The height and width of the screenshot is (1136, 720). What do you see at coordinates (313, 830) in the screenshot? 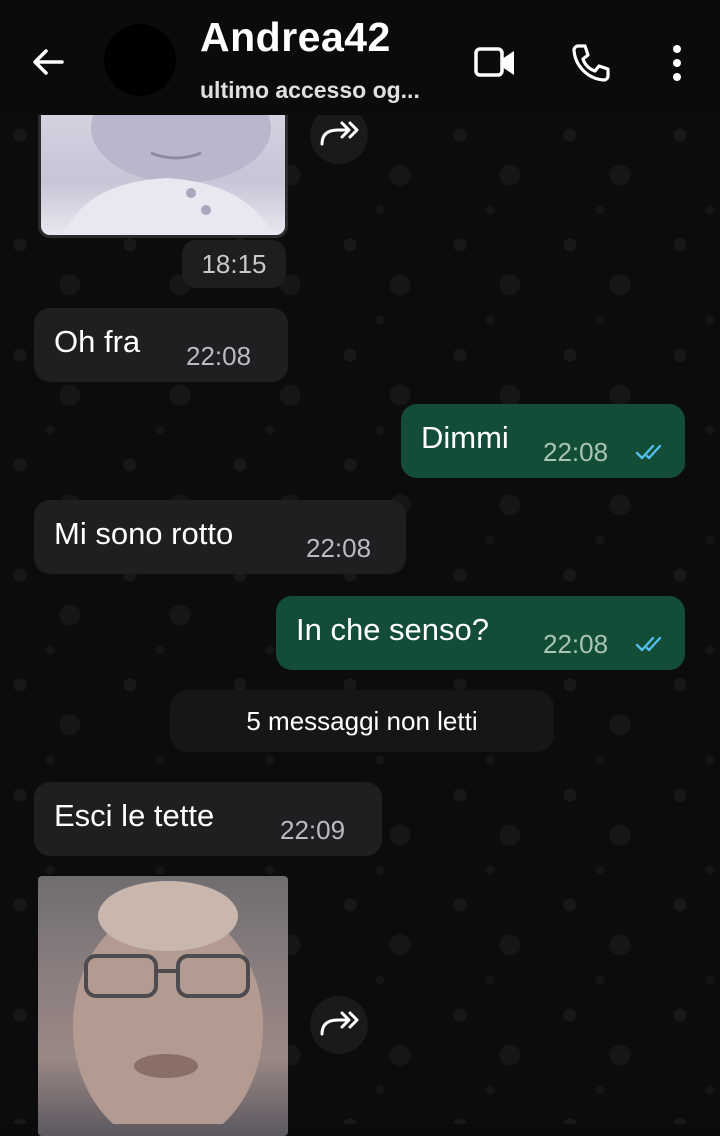
I see `message-time: 22:09` at bounding box center [313, 830].